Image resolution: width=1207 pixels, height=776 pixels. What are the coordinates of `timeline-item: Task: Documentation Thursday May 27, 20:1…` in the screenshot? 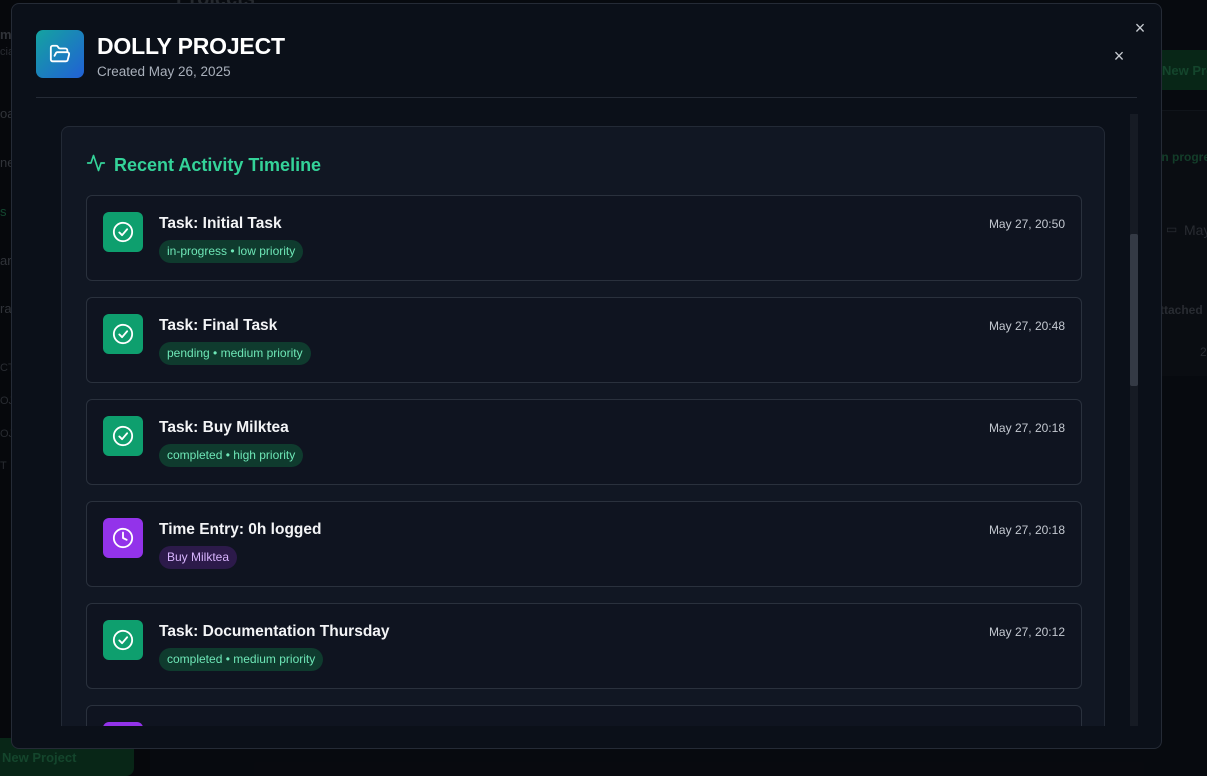 It's located at (584, 646).